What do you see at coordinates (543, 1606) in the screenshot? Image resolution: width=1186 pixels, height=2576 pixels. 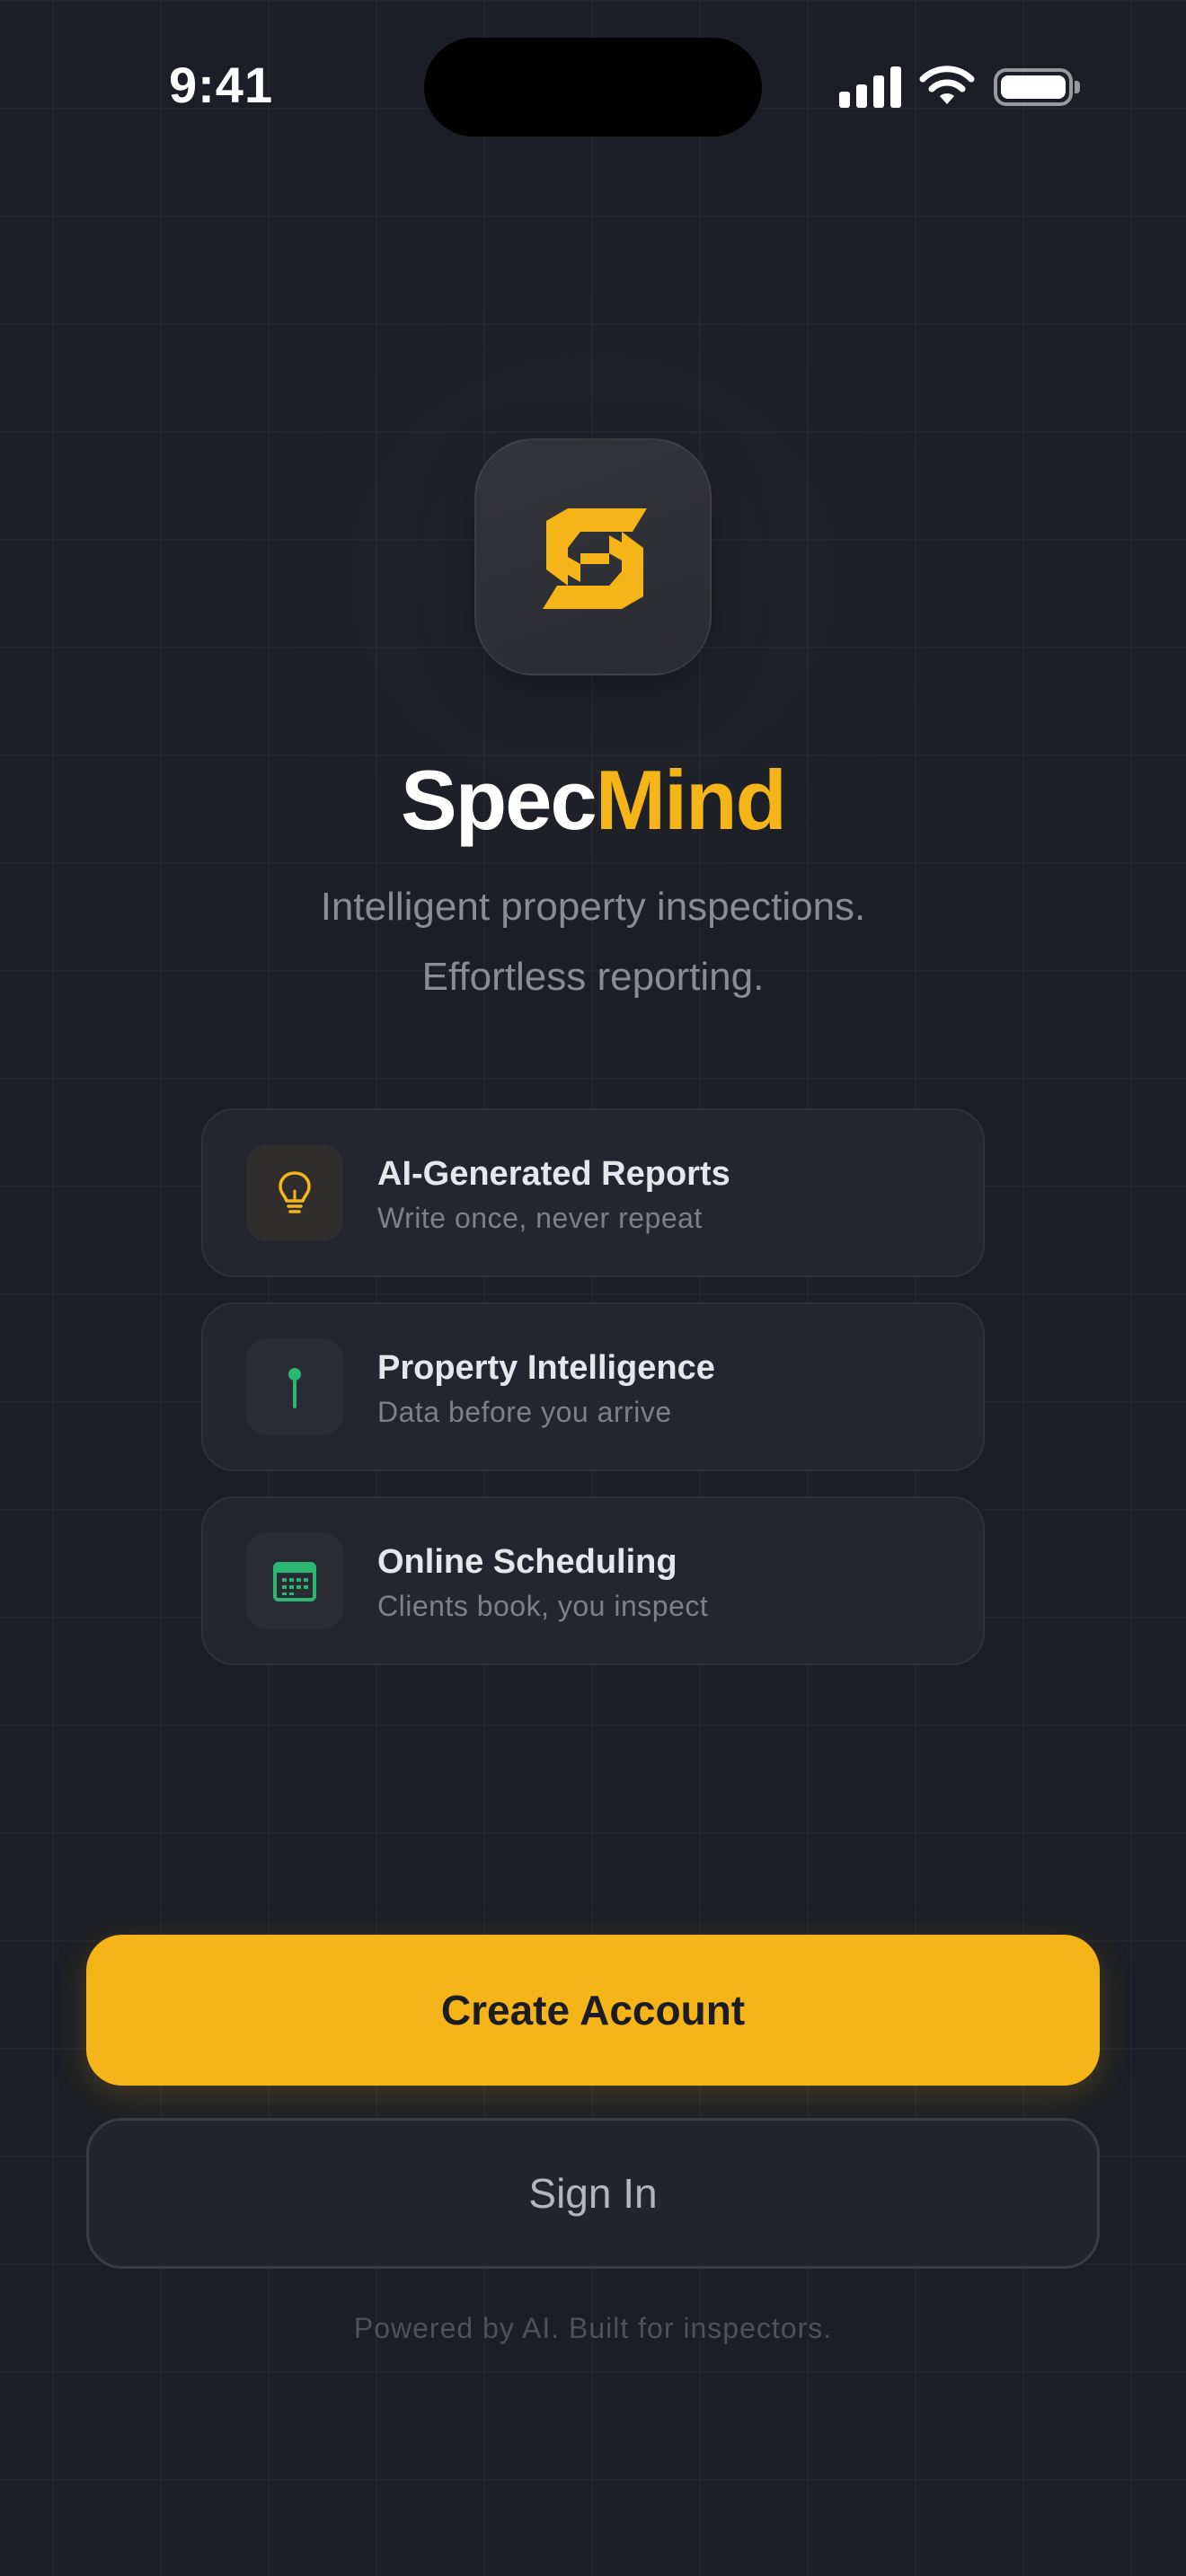 I see `feature-subtitle: Clients book, you inspect` at bounding box center [543, 1606].